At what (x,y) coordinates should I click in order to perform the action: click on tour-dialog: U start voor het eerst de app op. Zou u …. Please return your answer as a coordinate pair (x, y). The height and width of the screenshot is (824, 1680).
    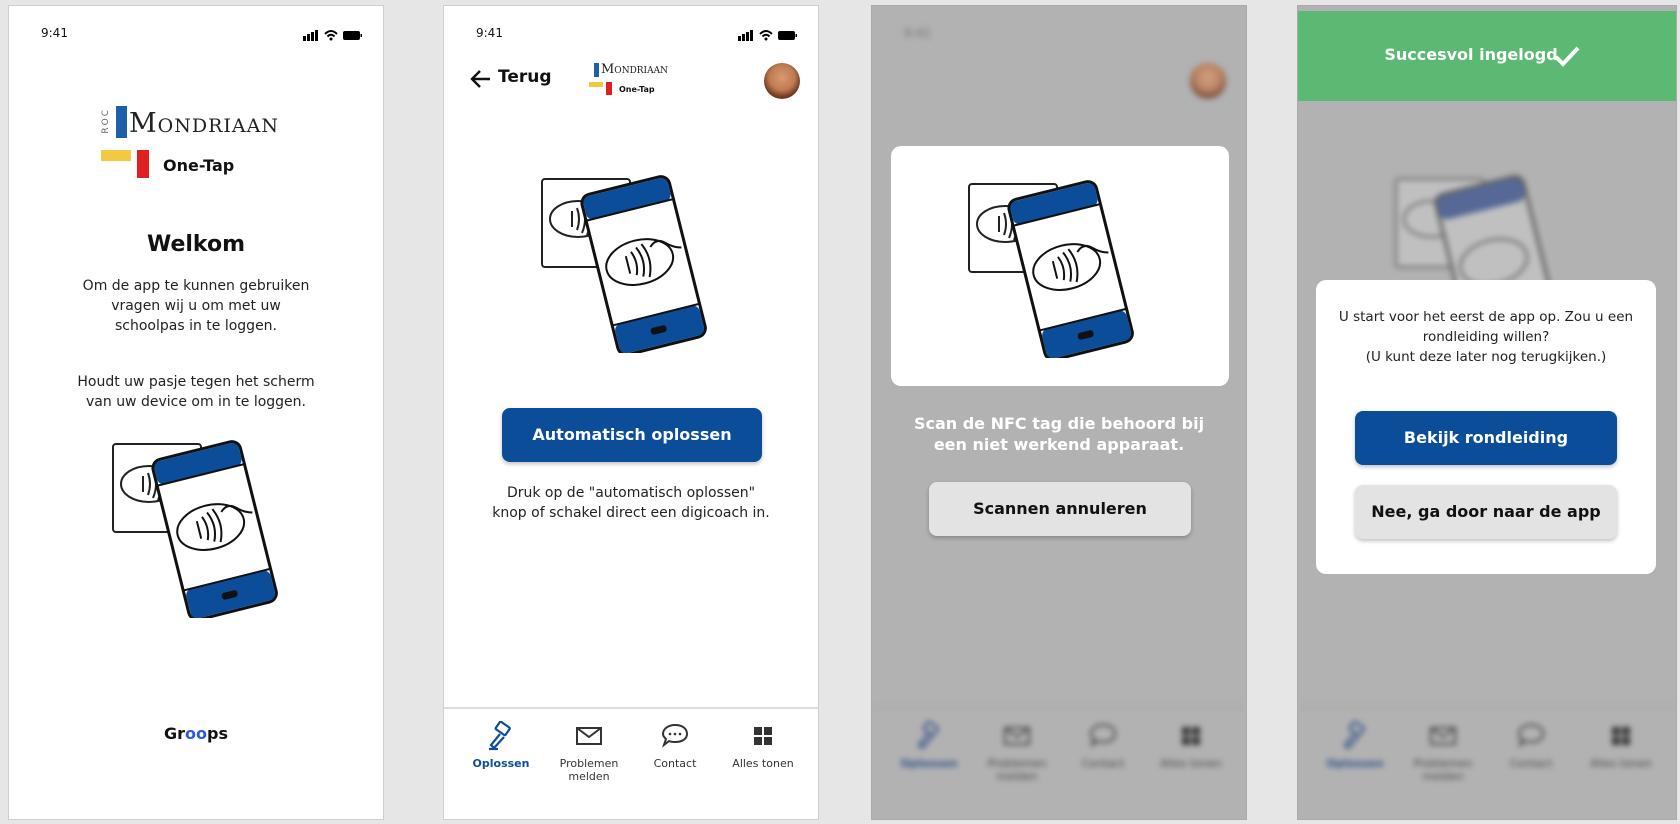
    Looking at the image, I should click on (1486, 427).